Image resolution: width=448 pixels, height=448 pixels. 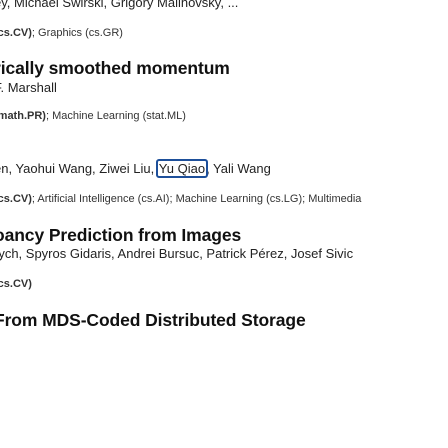 What do you see at coordinates (182, 168) in the screenshot?
I see `author-link-highlighted: Yu Qiao` at bounding box center [182, 168].